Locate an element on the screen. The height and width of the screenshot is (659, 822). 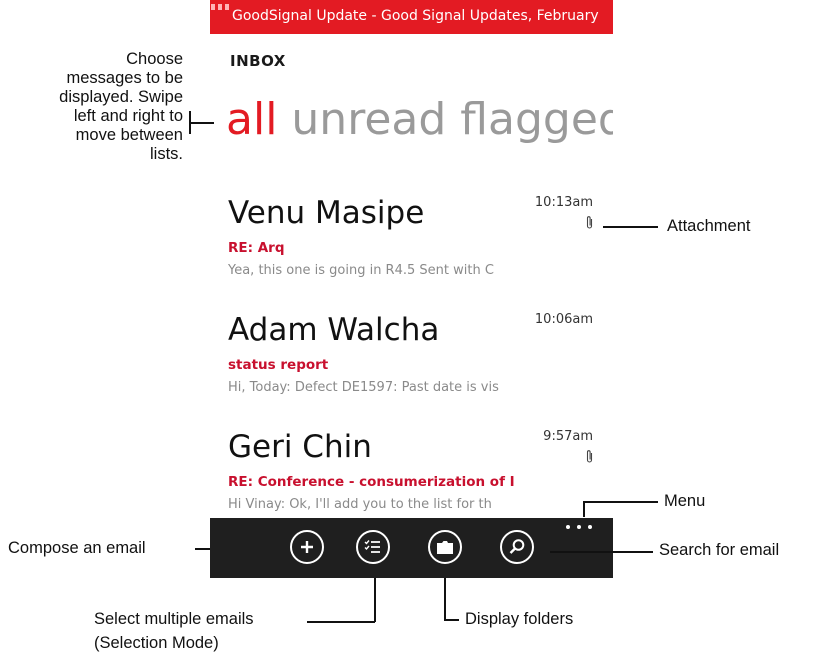
select-list-icon is located at coordinates (372, 546).